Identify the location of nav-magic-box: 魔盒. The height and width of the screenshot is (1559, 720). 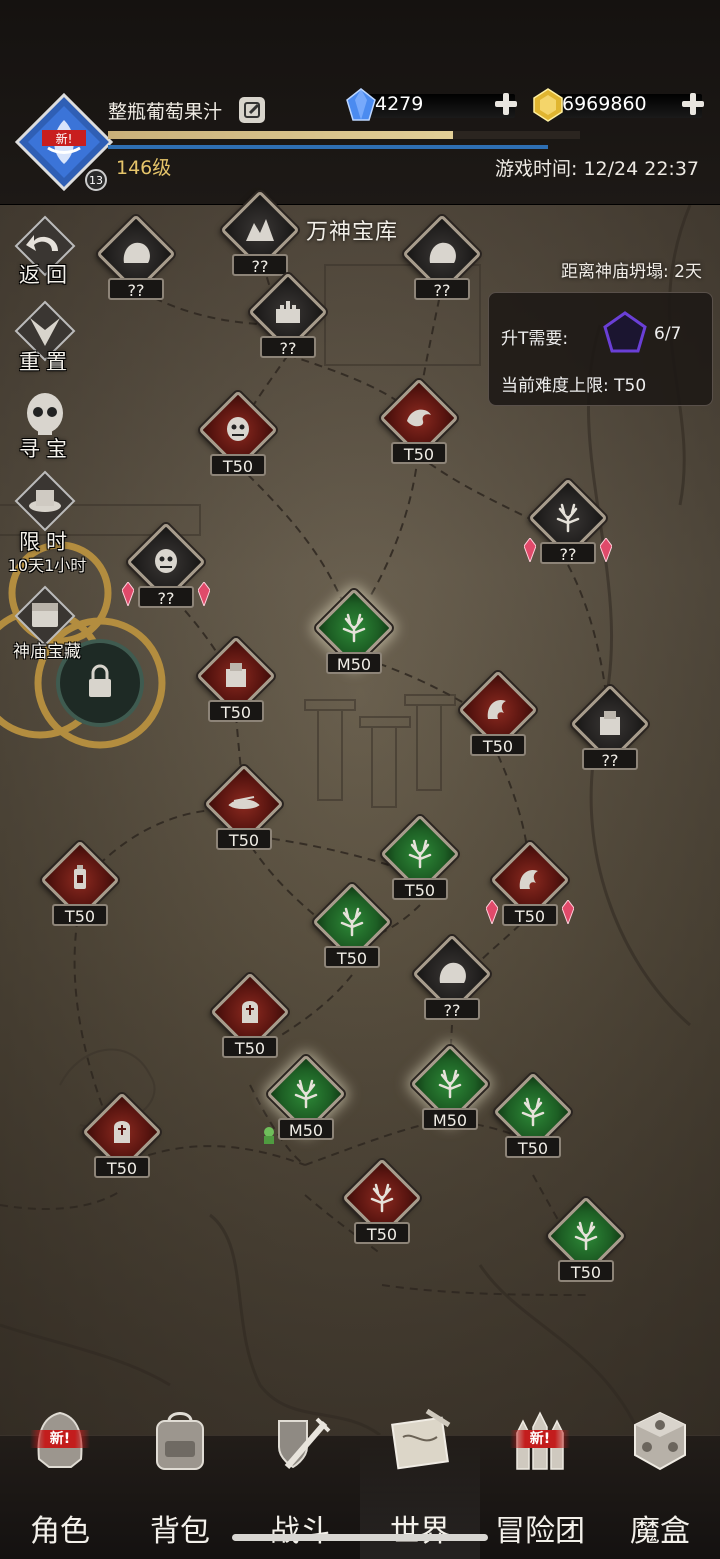
(660, 1485).